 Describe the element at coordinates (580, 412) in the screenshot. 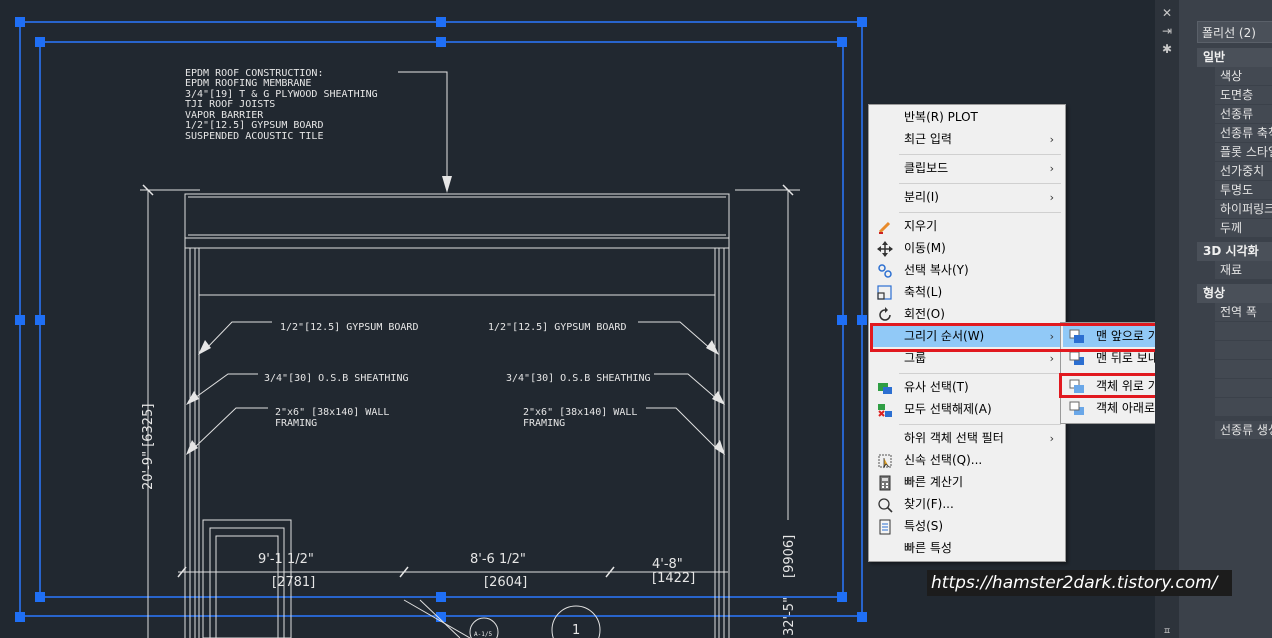

I see `label-wall-right: 2"x6" [38x140] WALL` at that location.